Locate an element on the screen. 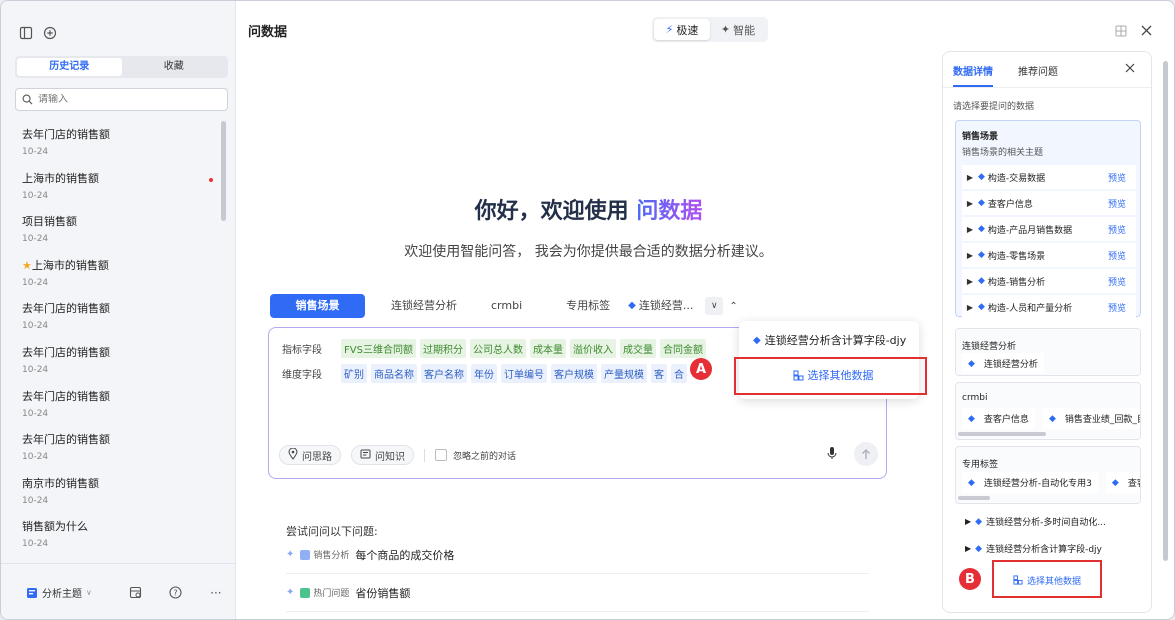 The image size is (1175, 620). more-icon: ··· is located at coordinates (216, 593).